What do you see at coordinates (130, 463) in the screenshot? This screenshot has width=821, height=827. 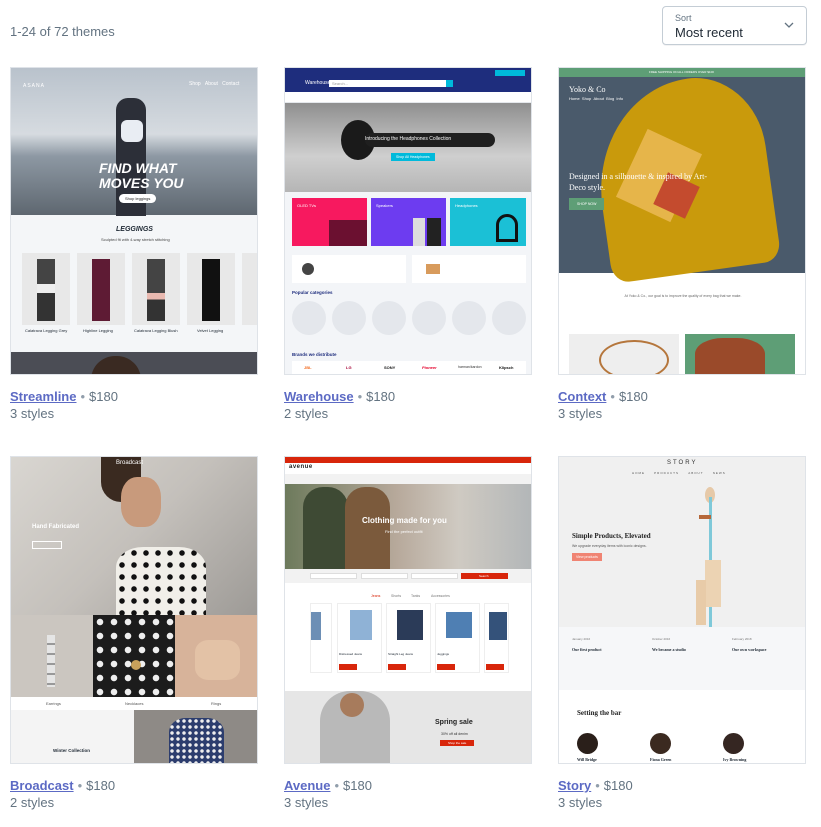 I see `brand-logo: Broadcast` at bounding box center [130, 463].